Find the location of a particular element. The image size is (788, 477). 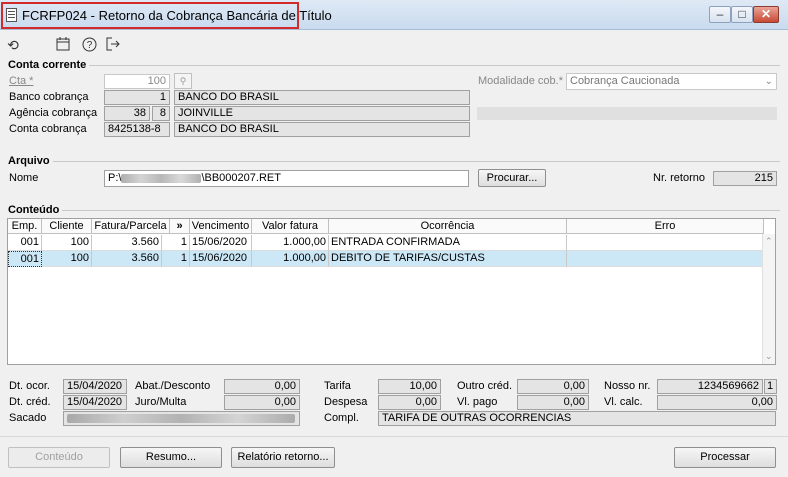

exit-icon is located at coordinates (113, 45).